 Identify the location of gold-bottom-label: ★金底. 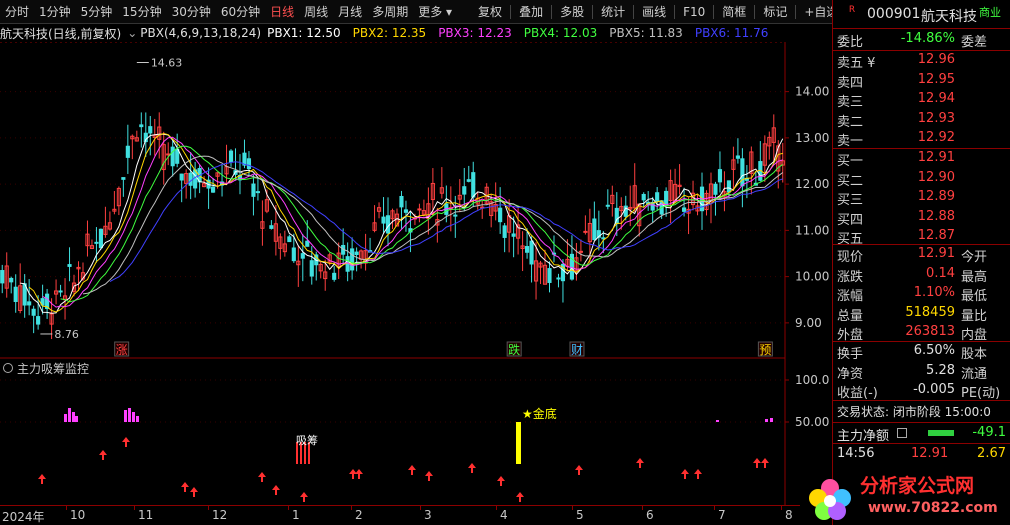
(539, 413).